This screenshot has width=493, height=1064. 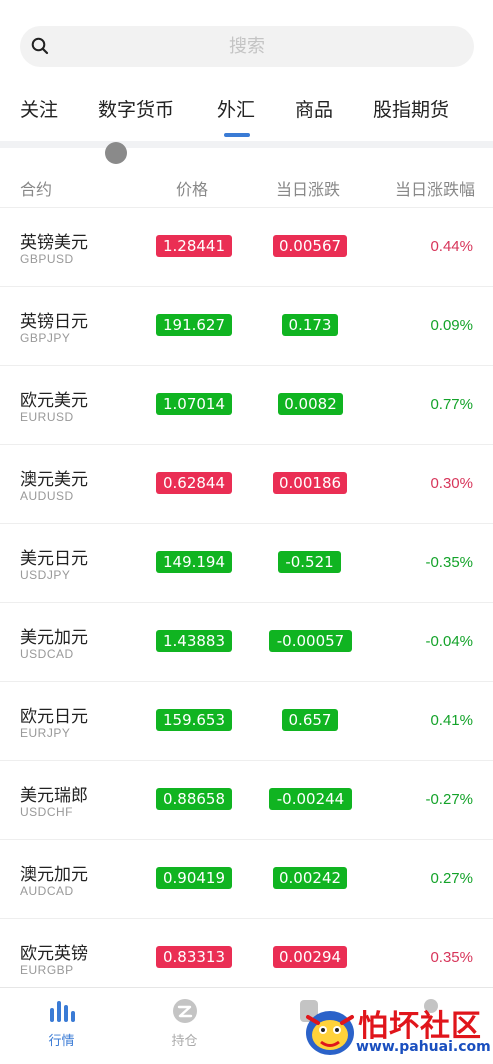 What do you see at coordinates (314, 108) in the screenshot?
I see `tab-commodities: 商品` at bounding box center [314, 108].